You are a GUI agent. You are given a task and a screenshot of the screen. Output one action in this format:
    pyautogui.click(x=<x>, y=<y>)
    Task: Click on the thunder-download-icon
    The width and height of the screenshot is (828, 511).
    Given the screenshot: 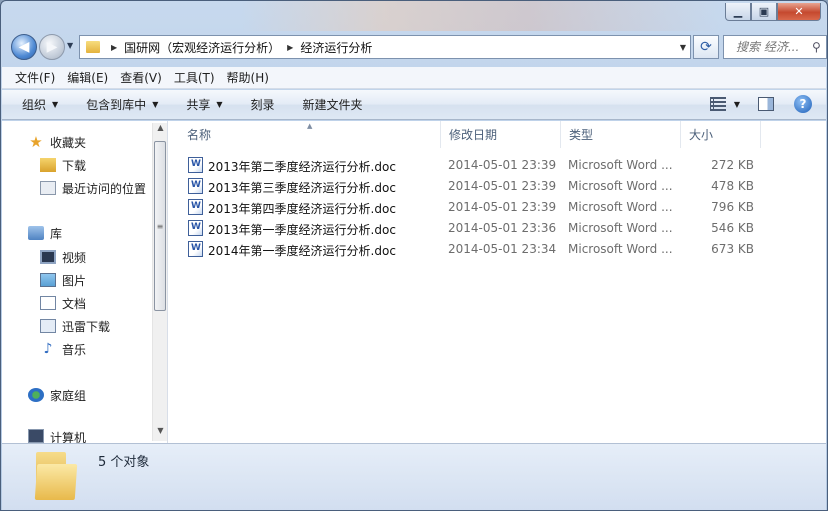 What is the action you would take?
    pyautogui.click(x=48, y=326)
    